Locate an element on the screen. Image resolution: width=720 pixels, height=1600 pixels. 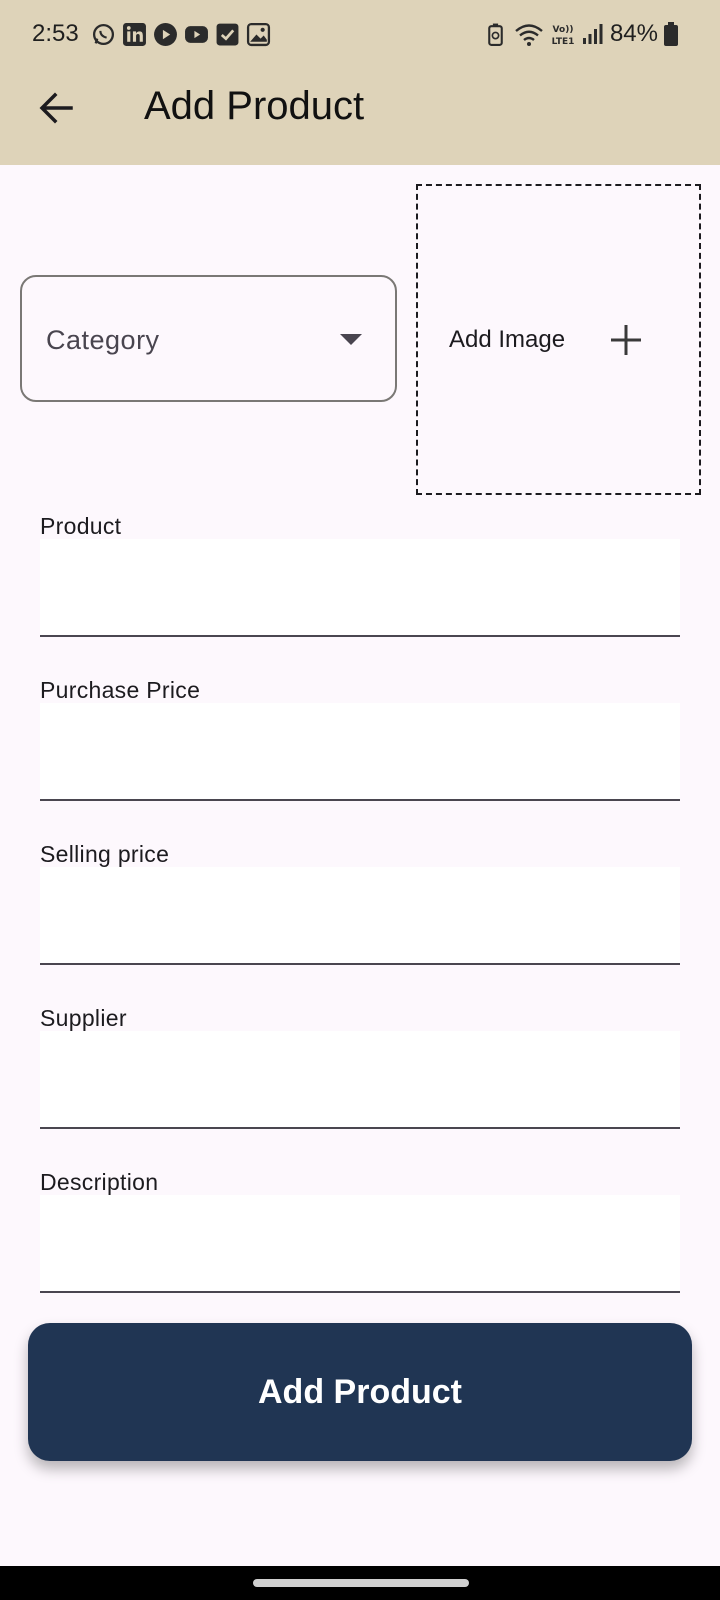
page-title: Add Product is located at coordinates (254, 106).